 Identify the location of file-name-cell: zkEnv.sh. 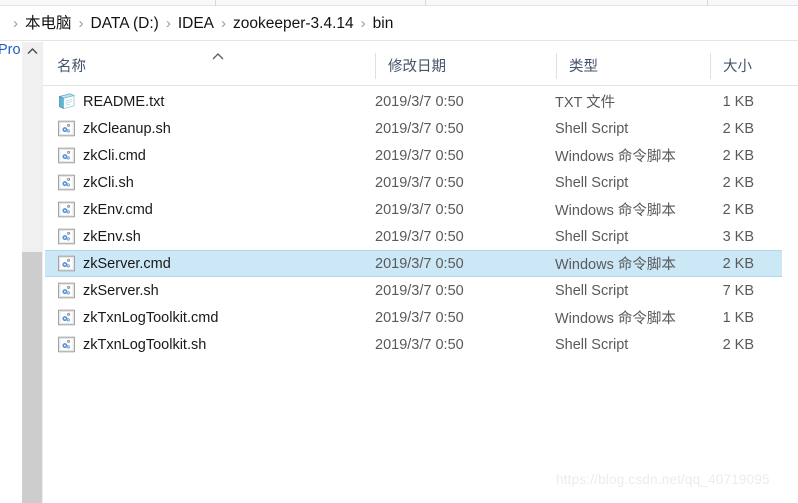
(112, 236).